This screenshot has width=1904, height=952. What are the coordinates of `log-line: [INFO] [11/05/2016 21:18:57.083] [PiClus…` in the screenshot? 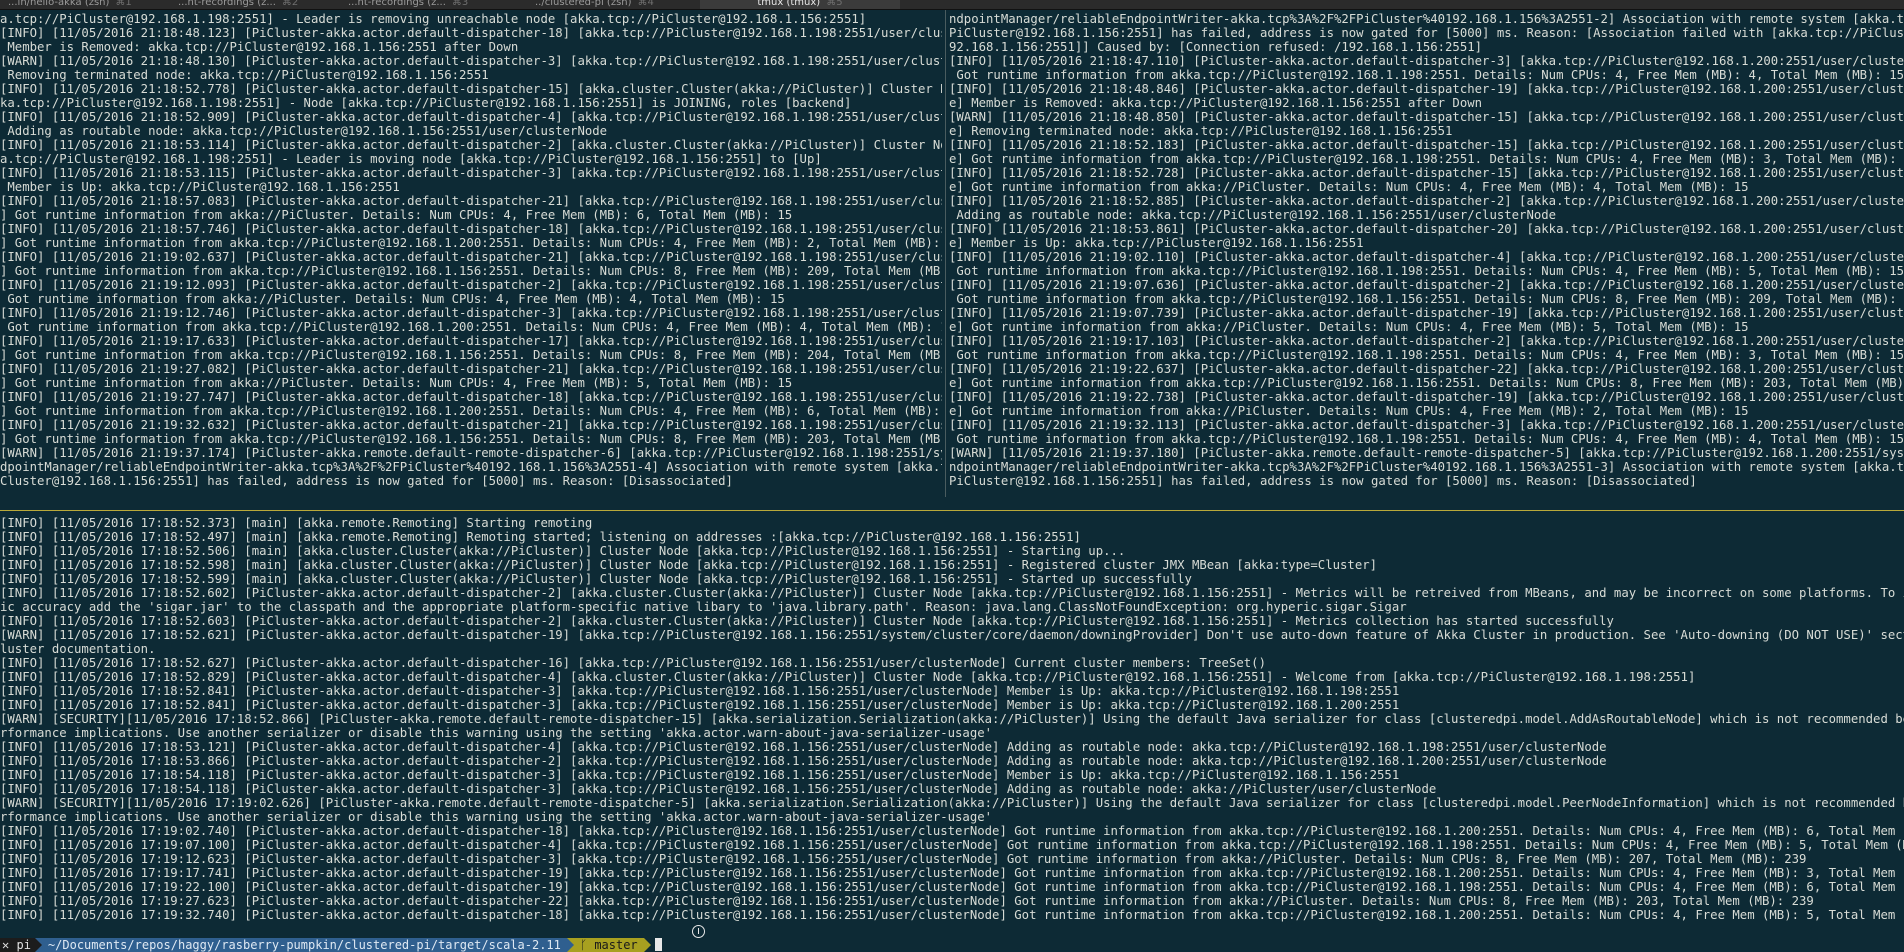 It's located at (471, 201).